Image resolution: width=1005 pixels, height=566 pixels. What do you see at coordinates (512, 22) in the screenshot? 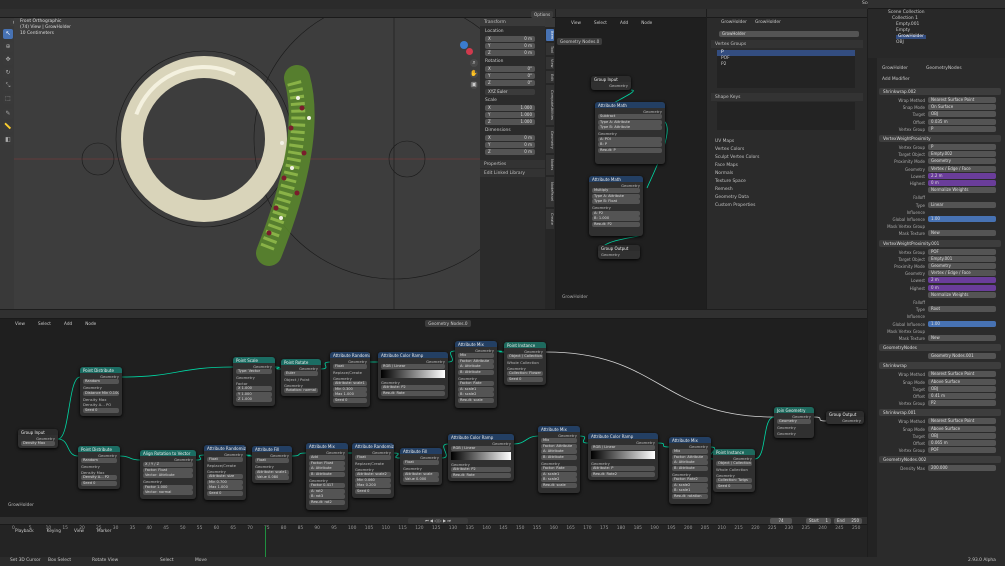
I see `transform-panel-title: Transform` at bounding box center [512, 22].